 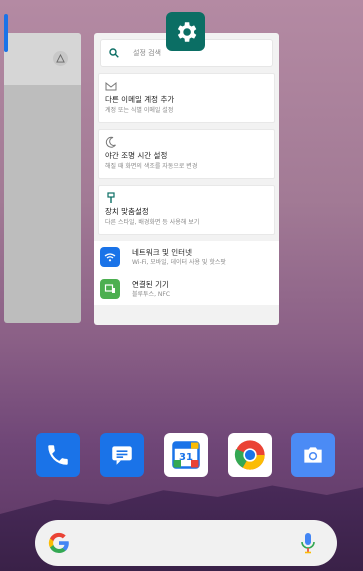 I want to click on message-icon, so click(x=122, y=455).